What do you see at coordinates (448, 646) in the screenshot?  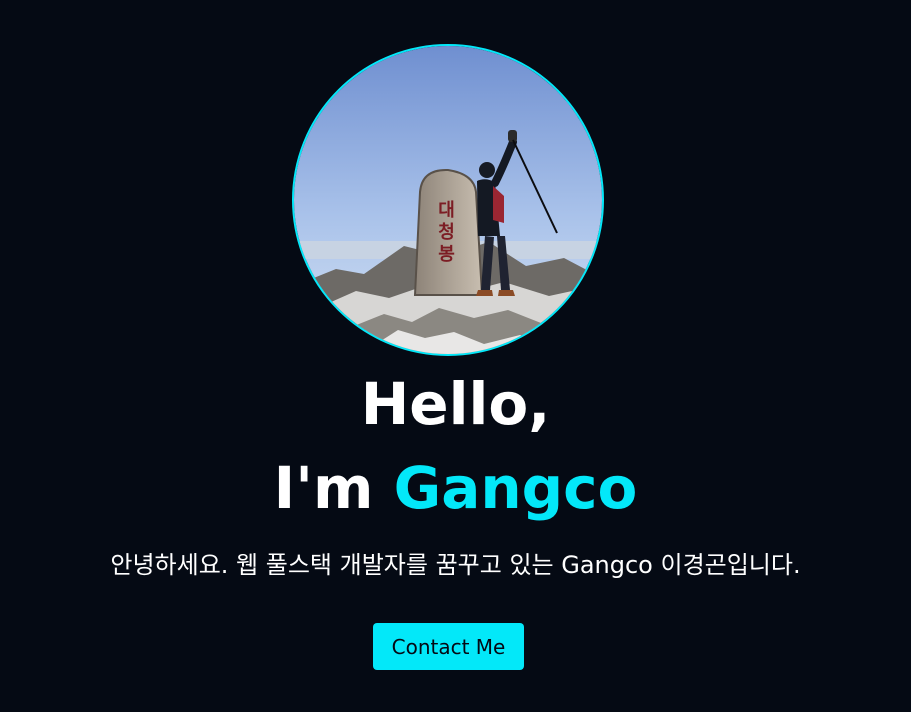 I see `contact-me-button: Contact Me` at bounding box center [448, 646].